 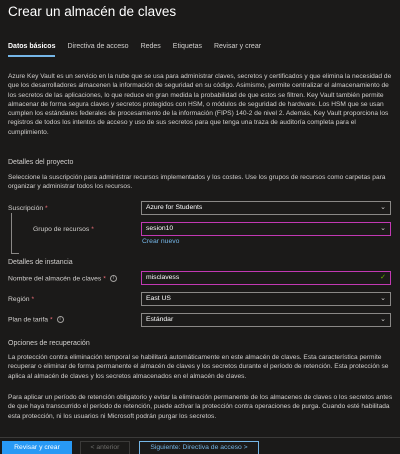 I want to click on resource-group-select: sesion10 ⌄, so click(x=266, y=229).